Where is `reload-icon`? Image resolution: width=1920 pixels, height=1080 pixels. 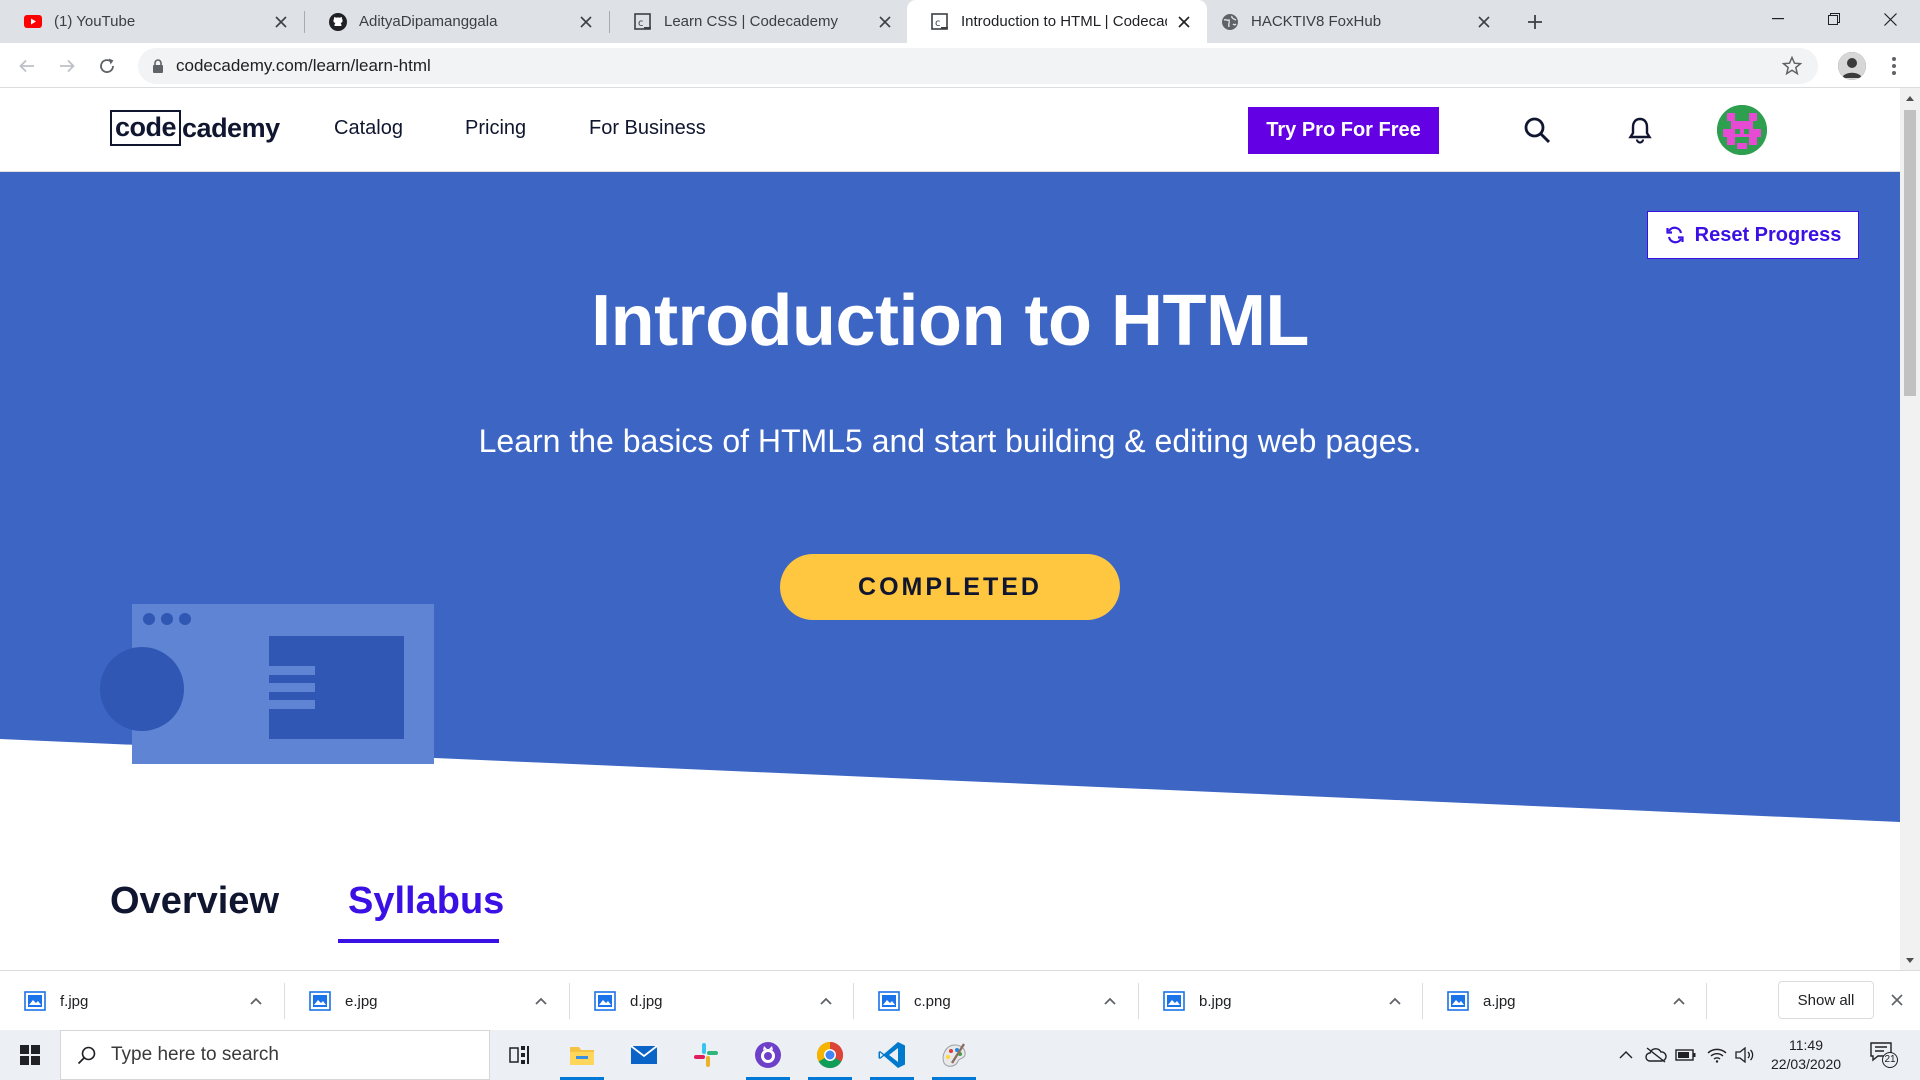
reload-icon is located at coordinates (107, 65).